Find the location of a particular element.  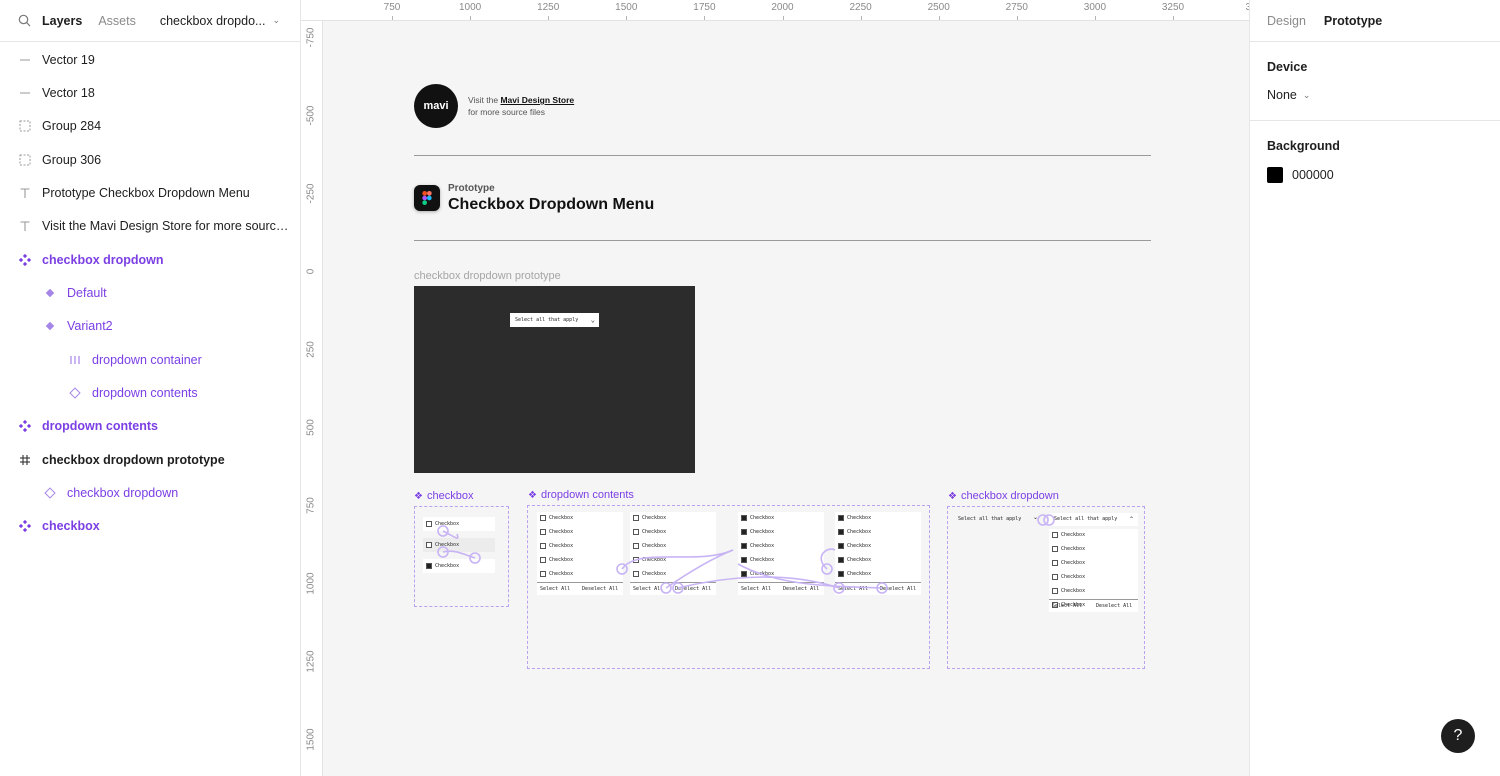

layers-panel-header: Layers Assets checkbox dropdo... ⌄ is located at coordinates (150, 21).